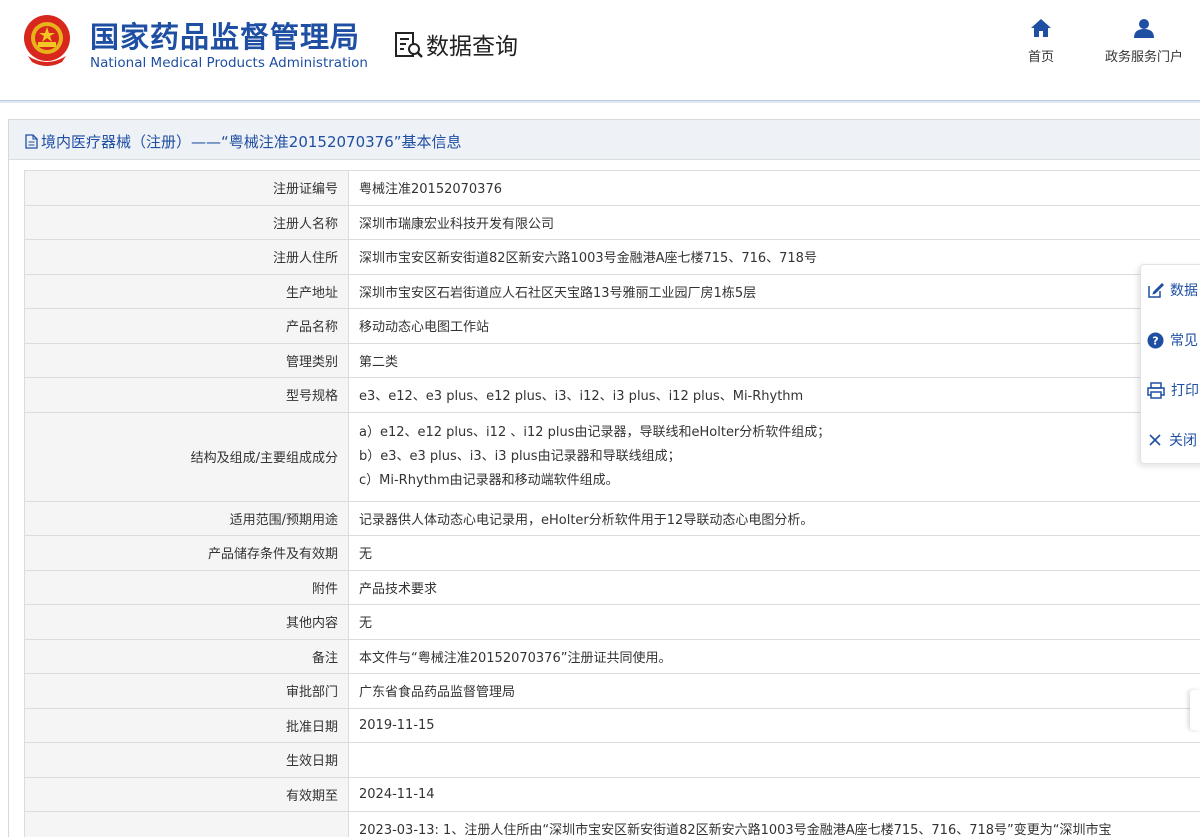 The width and height of the screenshot is (1200, 837). Describe the element at coordinates (186, 518) in the screenshot. I see `field-label: 适用范围/预期用途` at that location.